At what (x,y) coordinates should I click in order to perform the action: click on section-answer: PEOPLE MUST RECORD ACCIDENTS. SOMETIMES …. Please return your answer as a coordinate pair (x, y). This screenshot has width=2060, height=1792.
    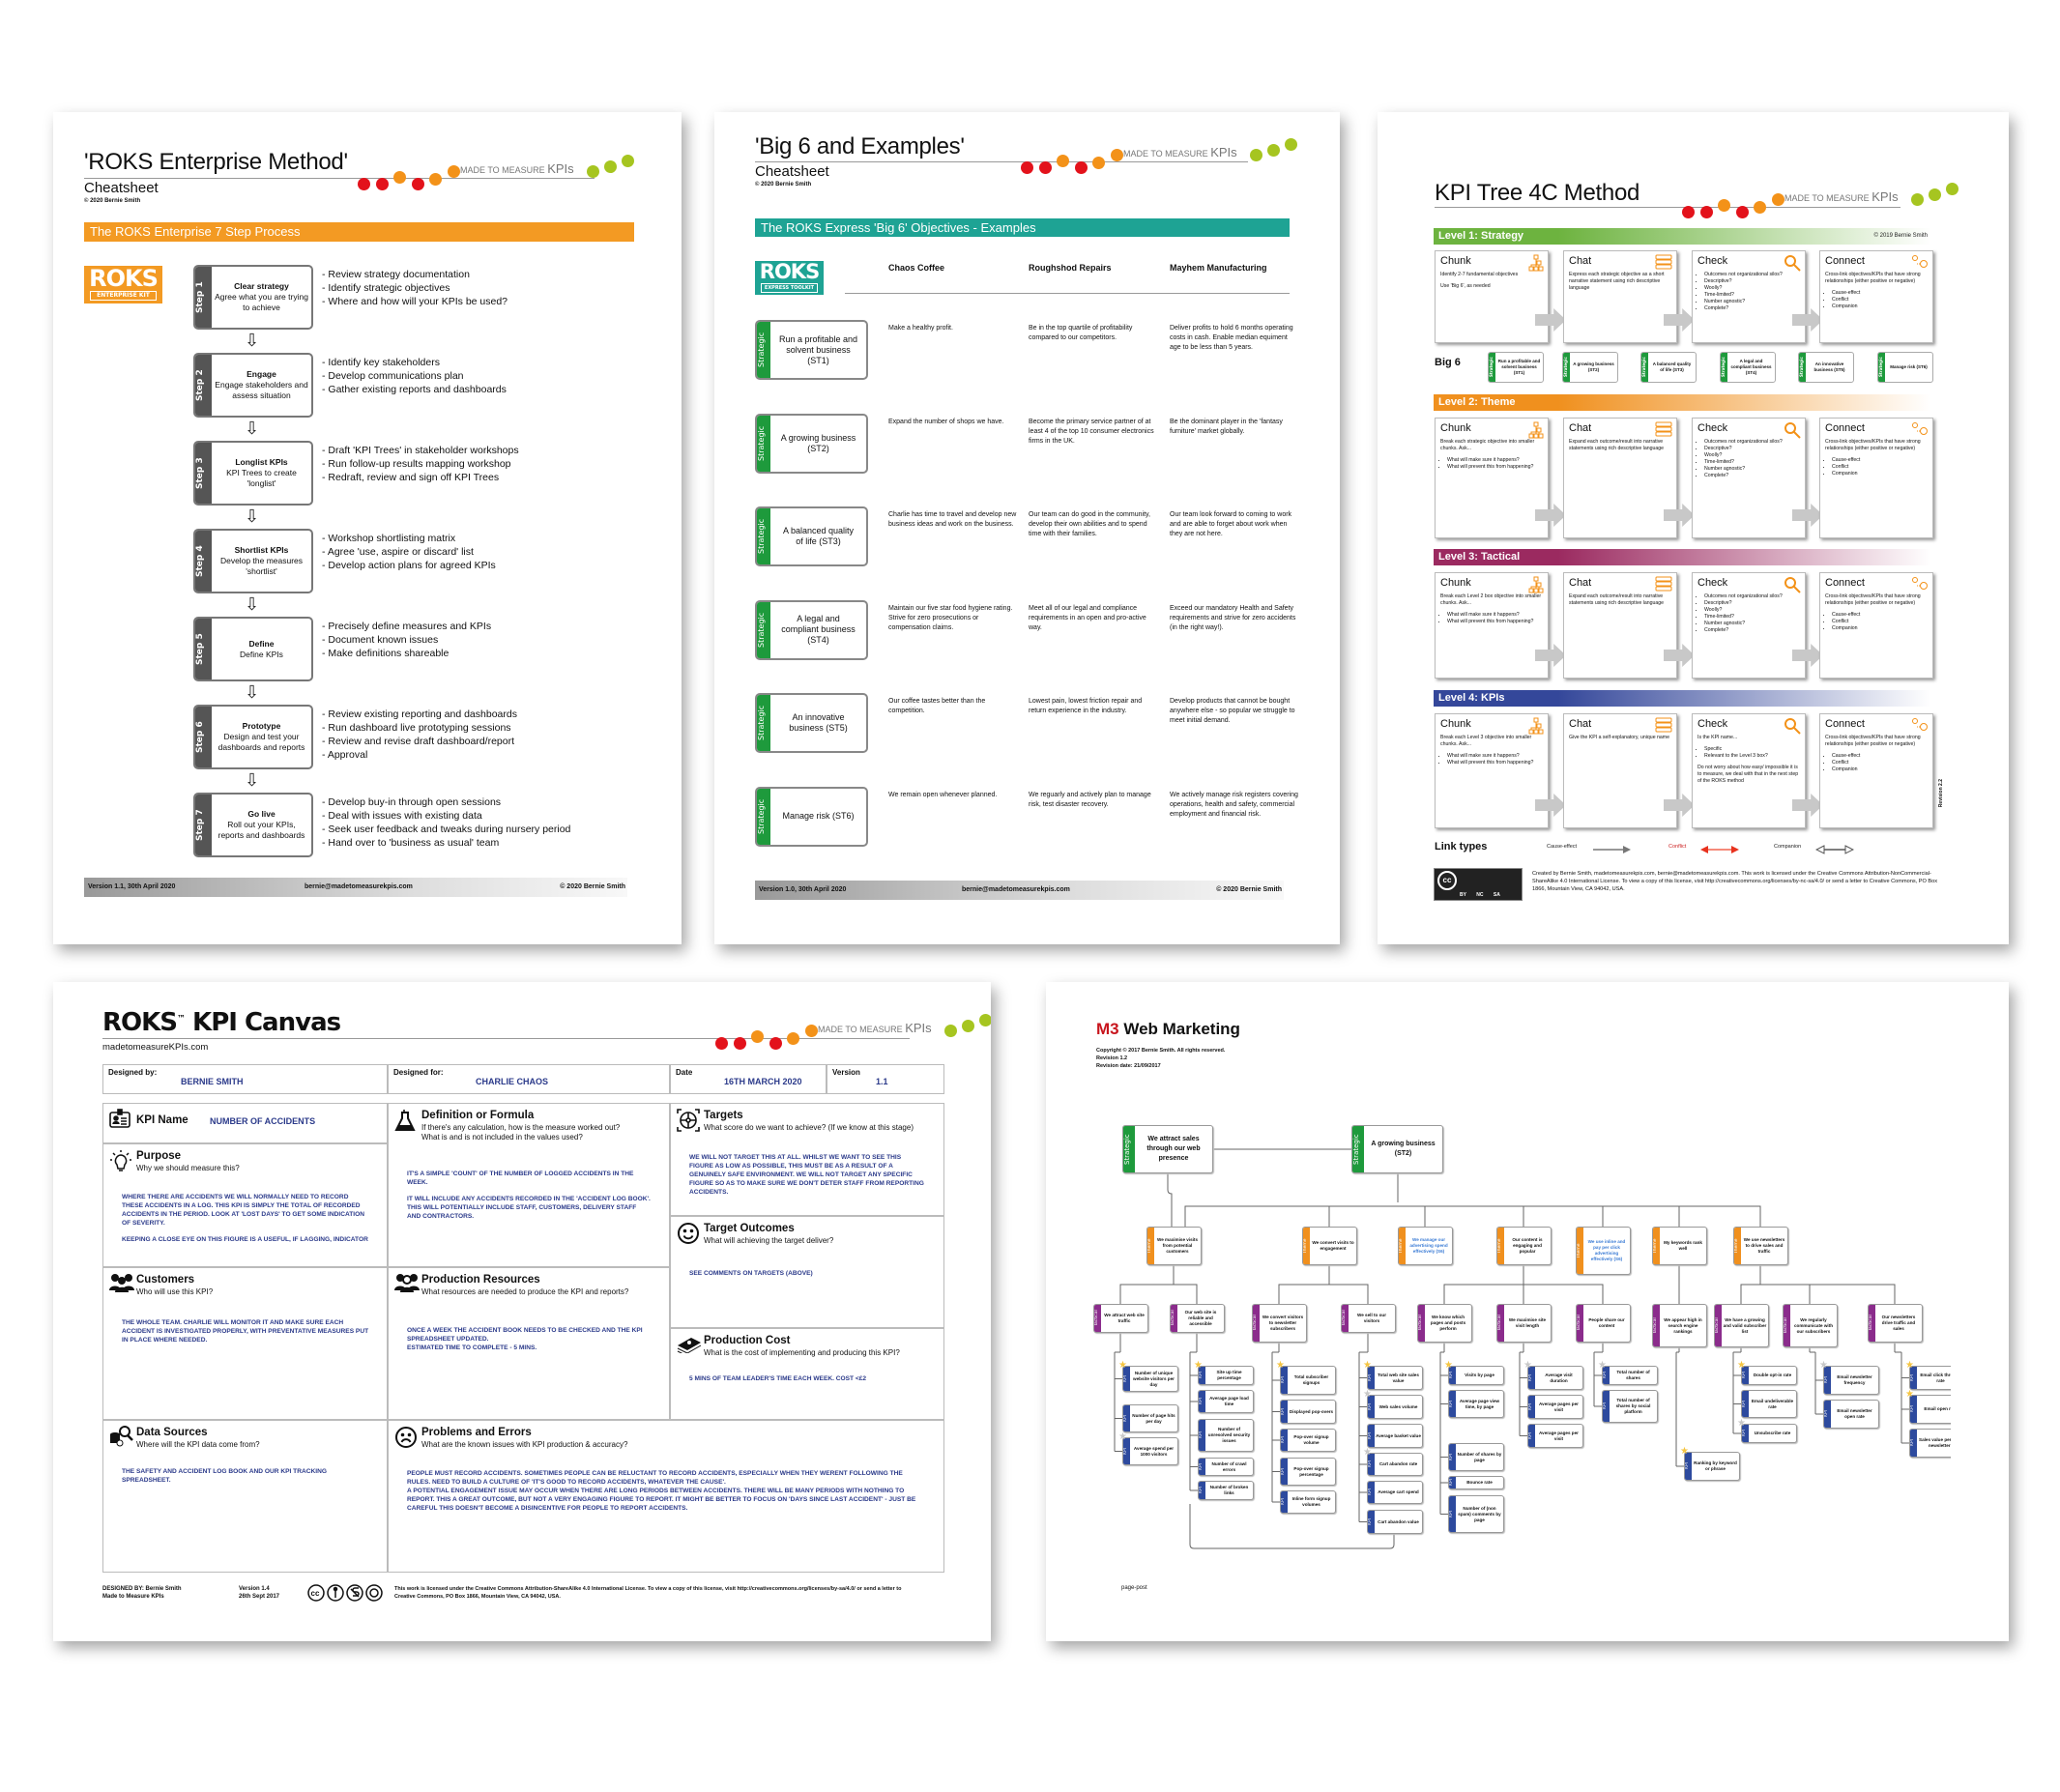
    Looking at the image, I should click on (666, 1494).